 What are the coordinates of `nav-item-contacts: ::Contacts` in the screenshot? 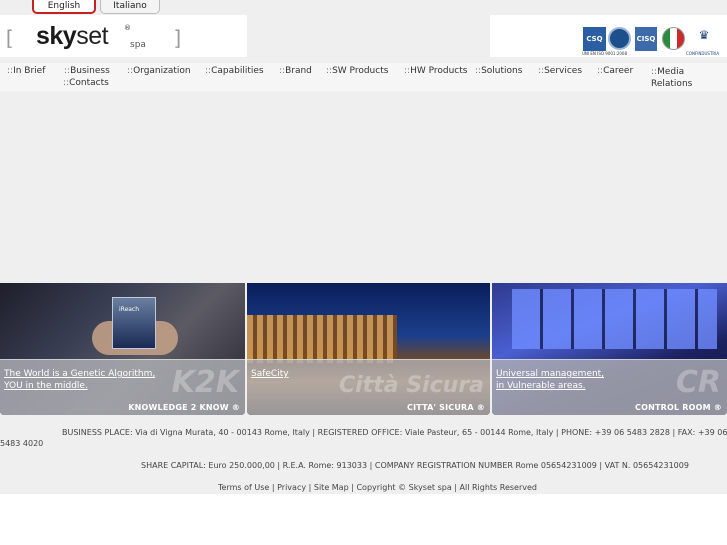 It's located at (86, 83).